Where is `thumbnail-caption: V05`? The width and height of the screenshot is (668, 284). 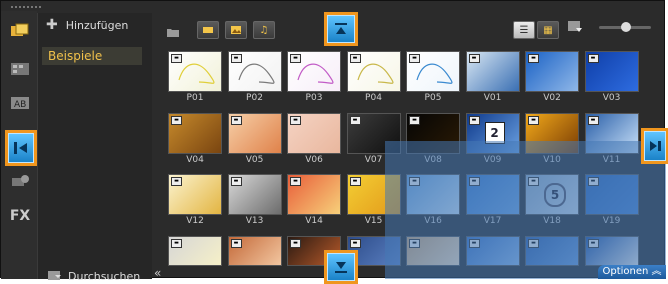 thumbnail-caption: V05 is located at coordinates (254, 159).